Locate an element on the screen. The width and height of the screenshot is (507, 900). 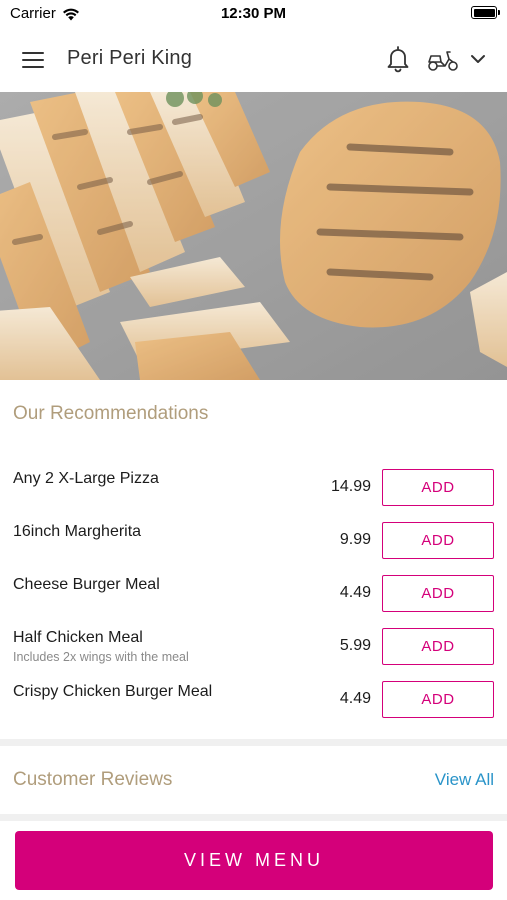
app-header: Peri Peri King is located at coordinates (253, 60).